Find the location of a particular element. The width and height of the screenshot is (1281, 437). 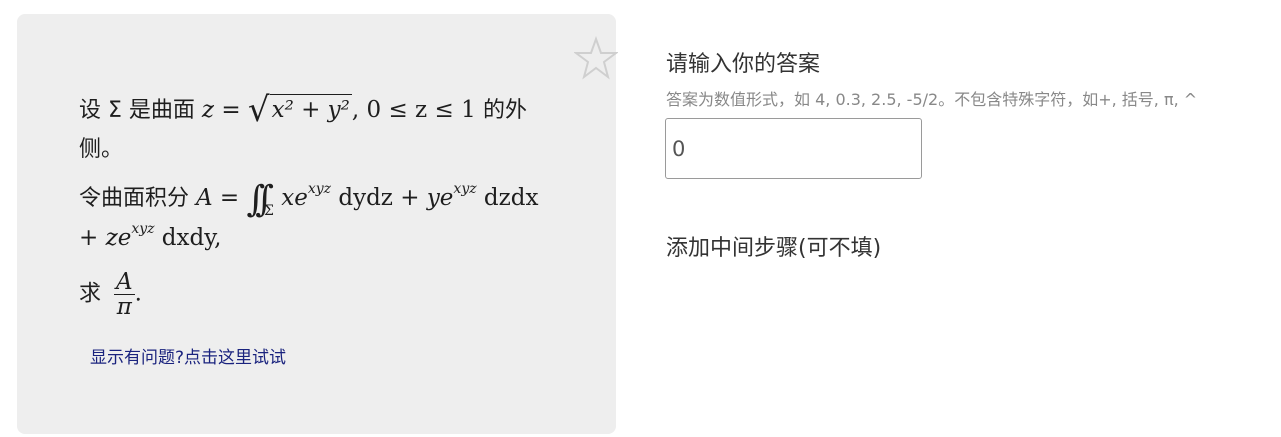

math-term: xe is located at coordinates (294, 198).